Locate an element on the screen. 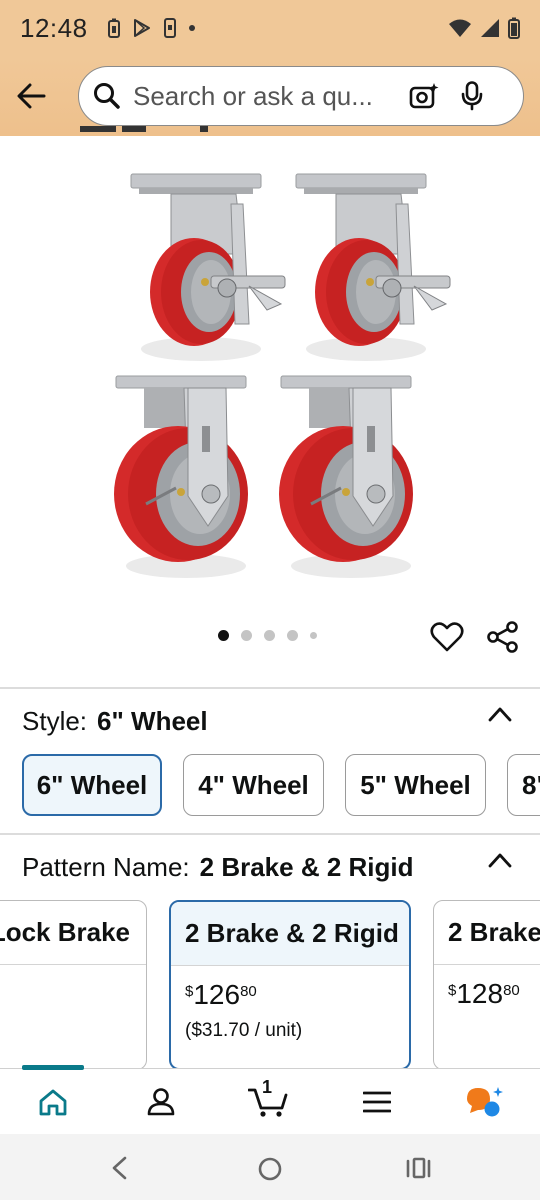  system-home-icon is located at coordinates (270, 1169).